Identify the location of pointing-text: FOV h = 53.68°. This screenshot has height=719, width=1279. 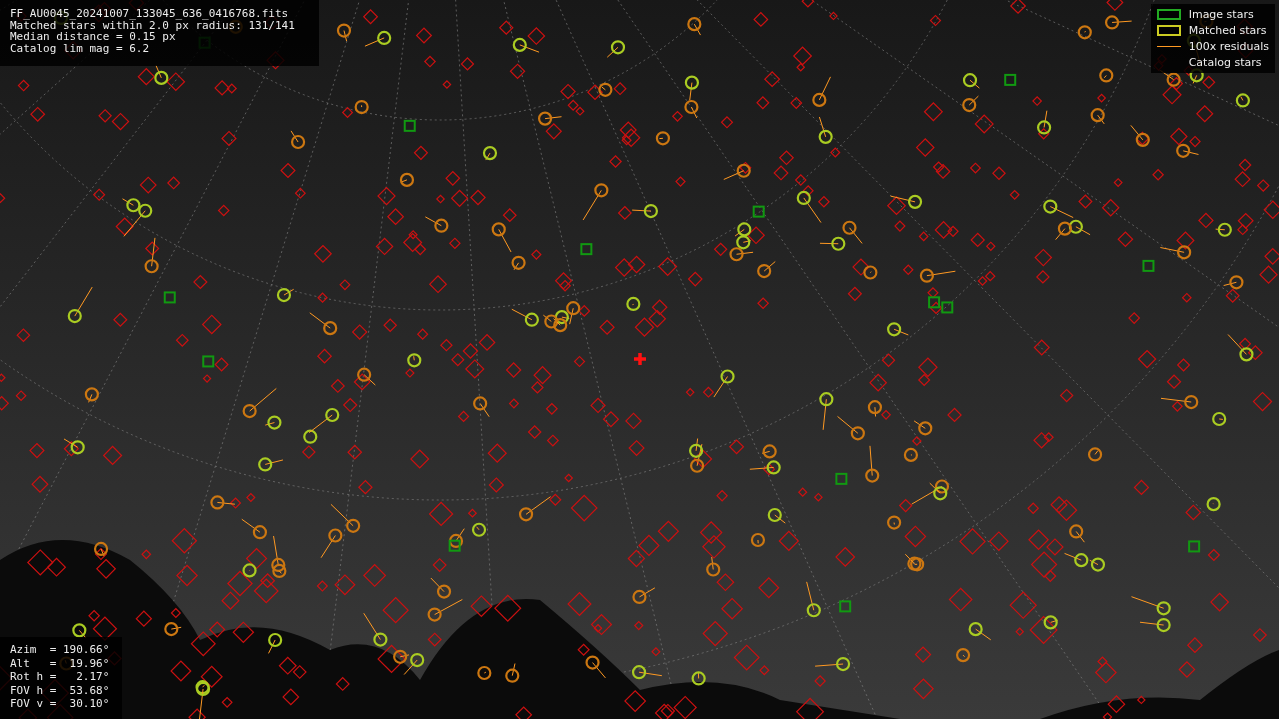
(60, 690).